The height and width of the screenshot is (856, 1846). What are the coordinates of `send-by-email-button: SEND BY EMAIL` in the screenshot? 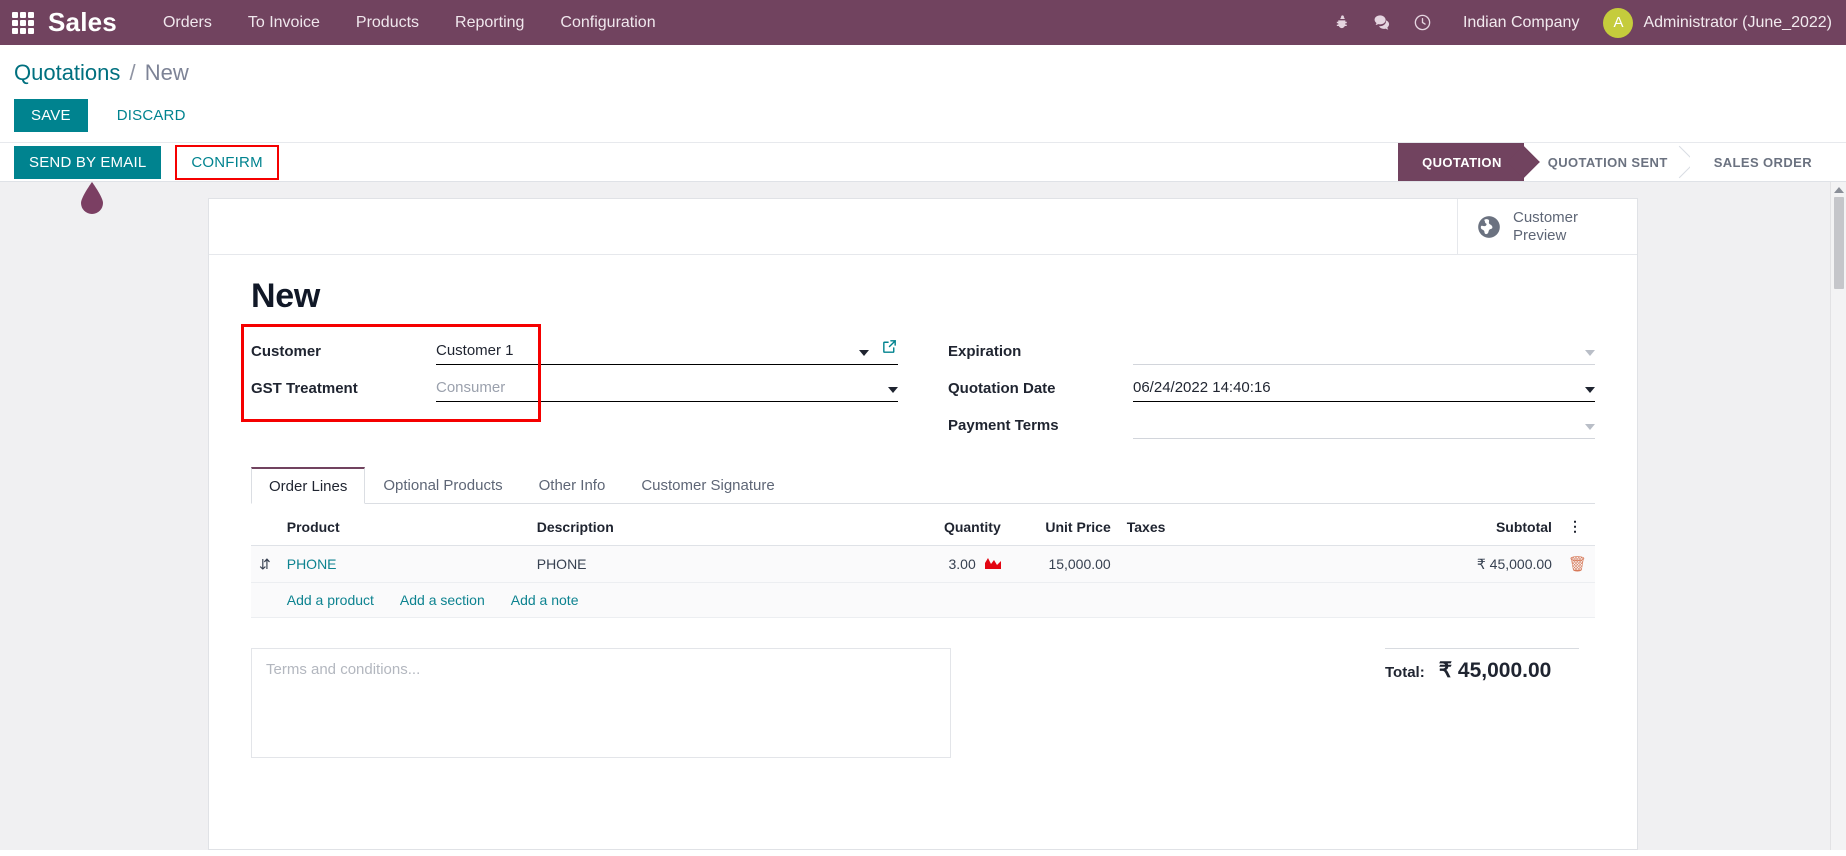 It's located at (88, 162).